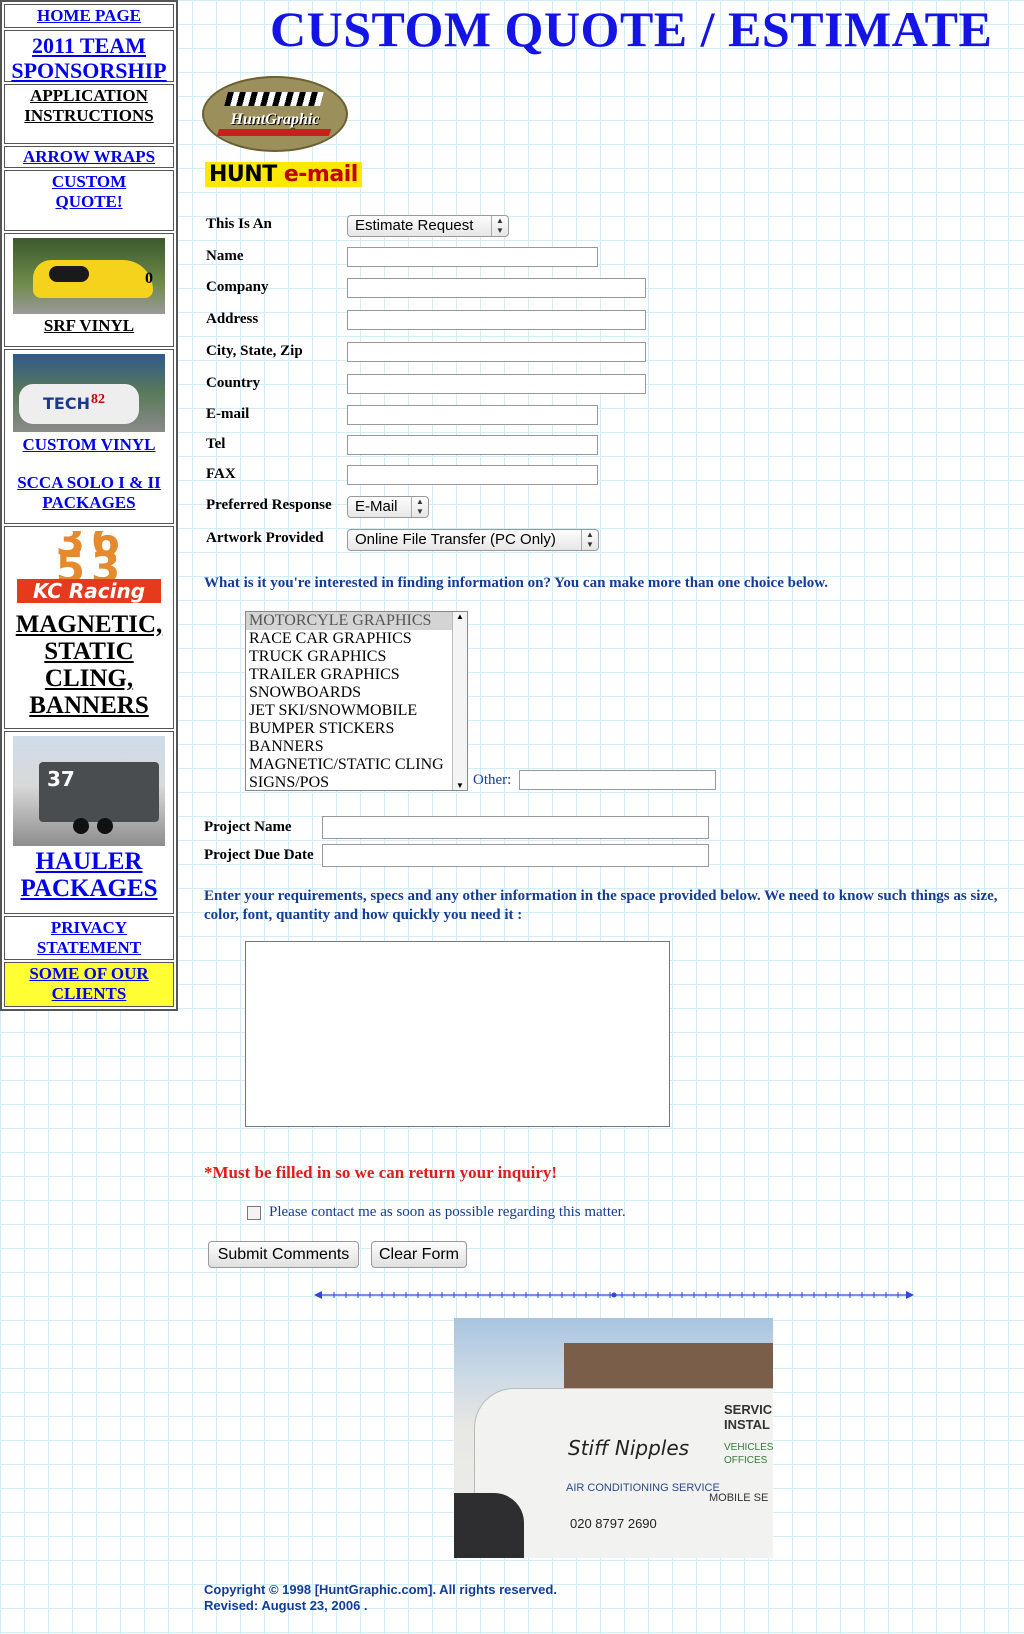 Image resolution: width=1024 pixels, height=1634 pixels. What do you see at coordinates (376, 506) in the screenshot?
I see `preferred-response-value: E-Mail` at bounding box center [376, 506].